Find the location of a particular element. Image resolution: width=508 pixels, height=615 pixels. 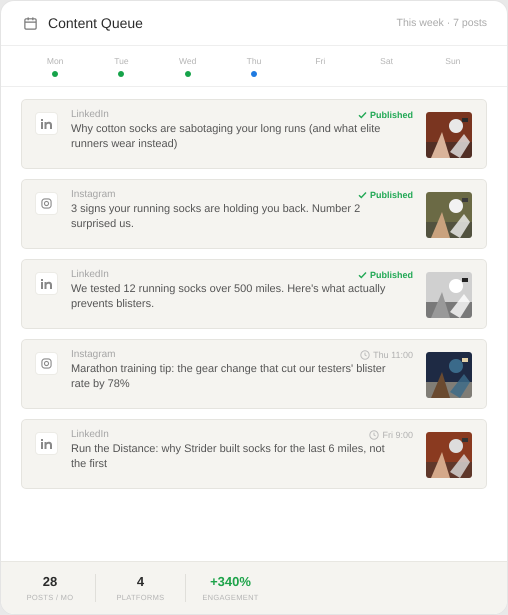

day-label: Sat is located at coordinates (386, 61).